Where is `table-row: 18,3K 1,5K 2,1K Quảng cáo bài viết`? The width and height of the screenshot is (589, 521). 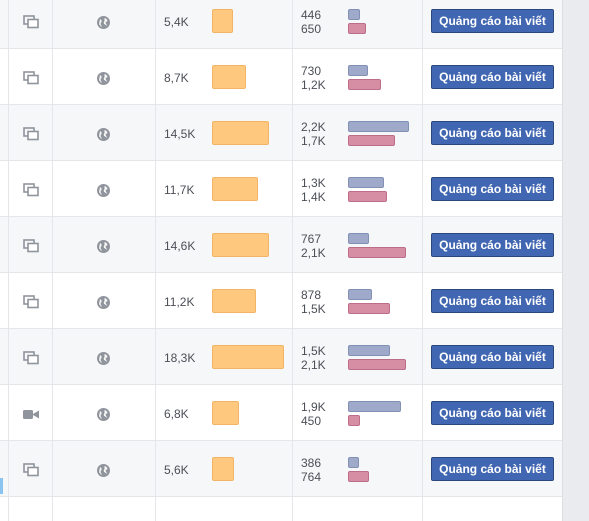 table-row: 18,3K 1,5K 2,1K Quảng cáo bài viết is located at coordinates (281, 357).